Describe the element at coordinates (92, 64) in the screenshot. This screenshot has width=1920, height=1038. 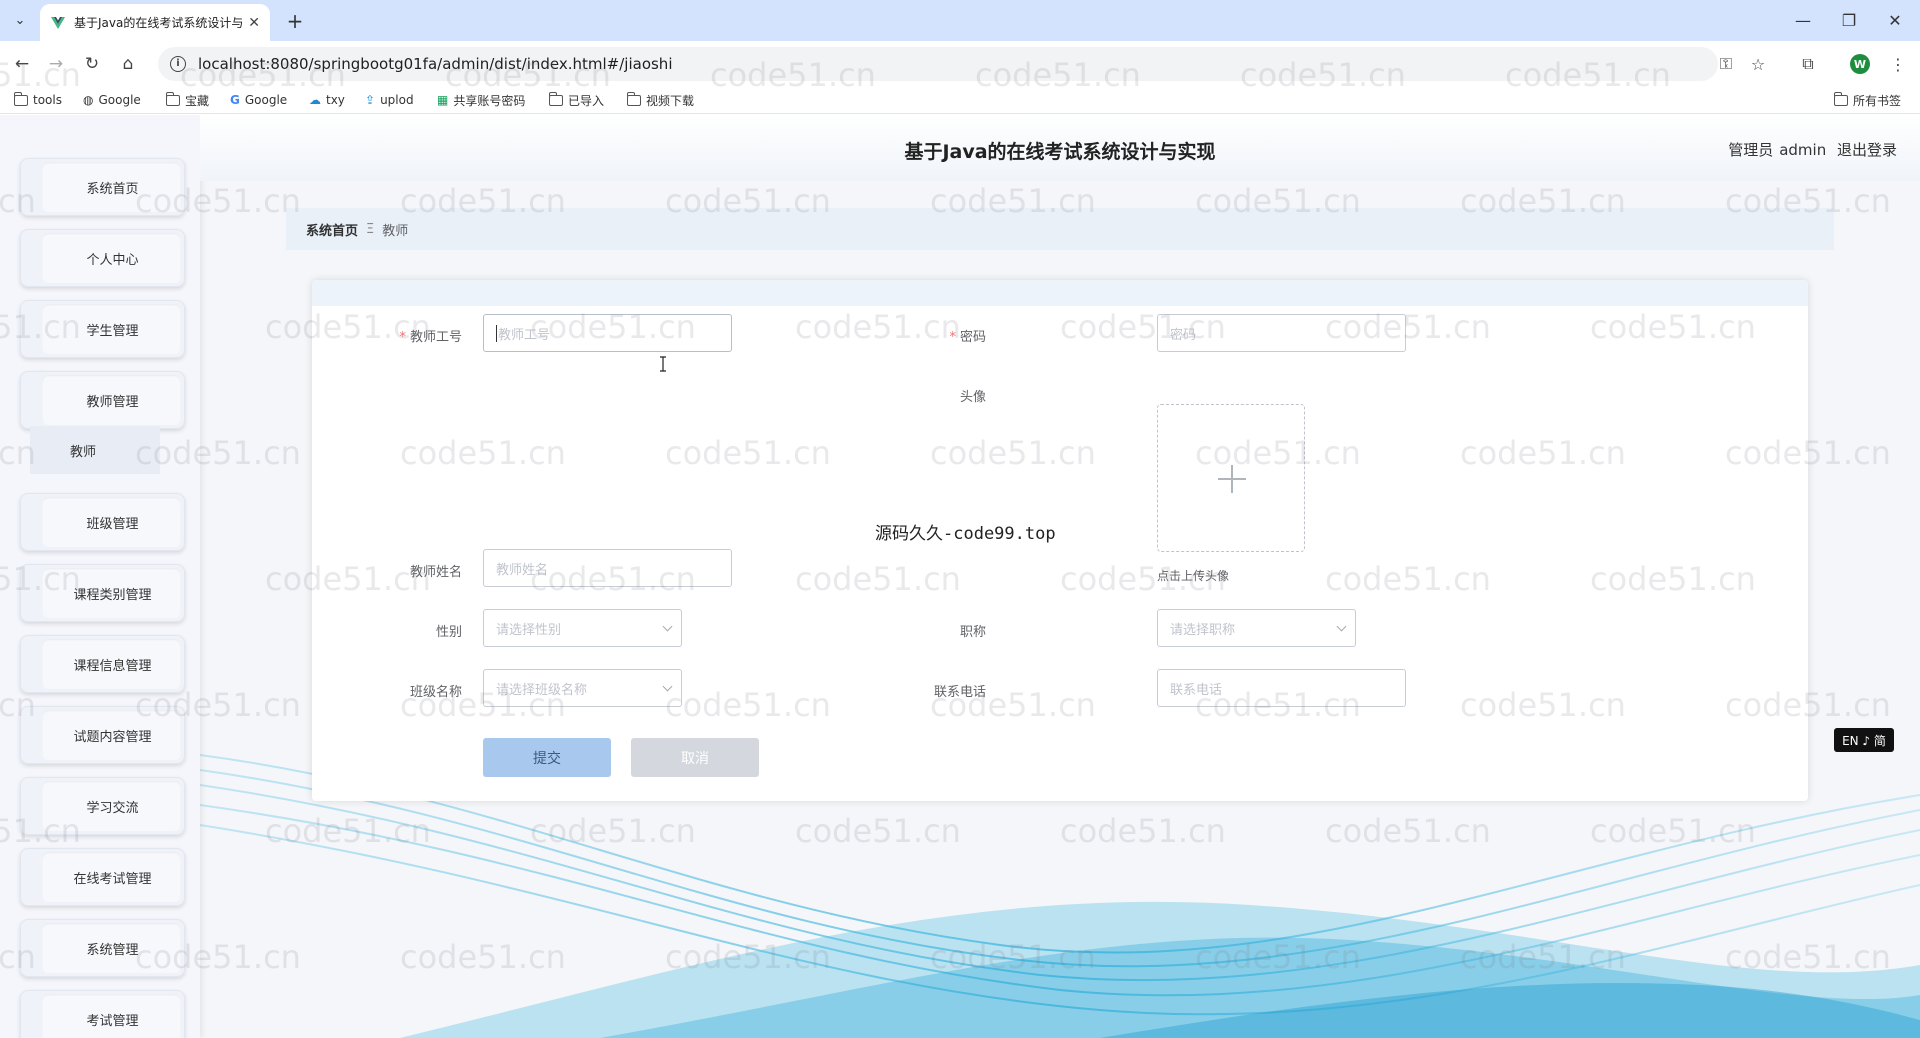
I see `reload-icon: ↻` at that location.